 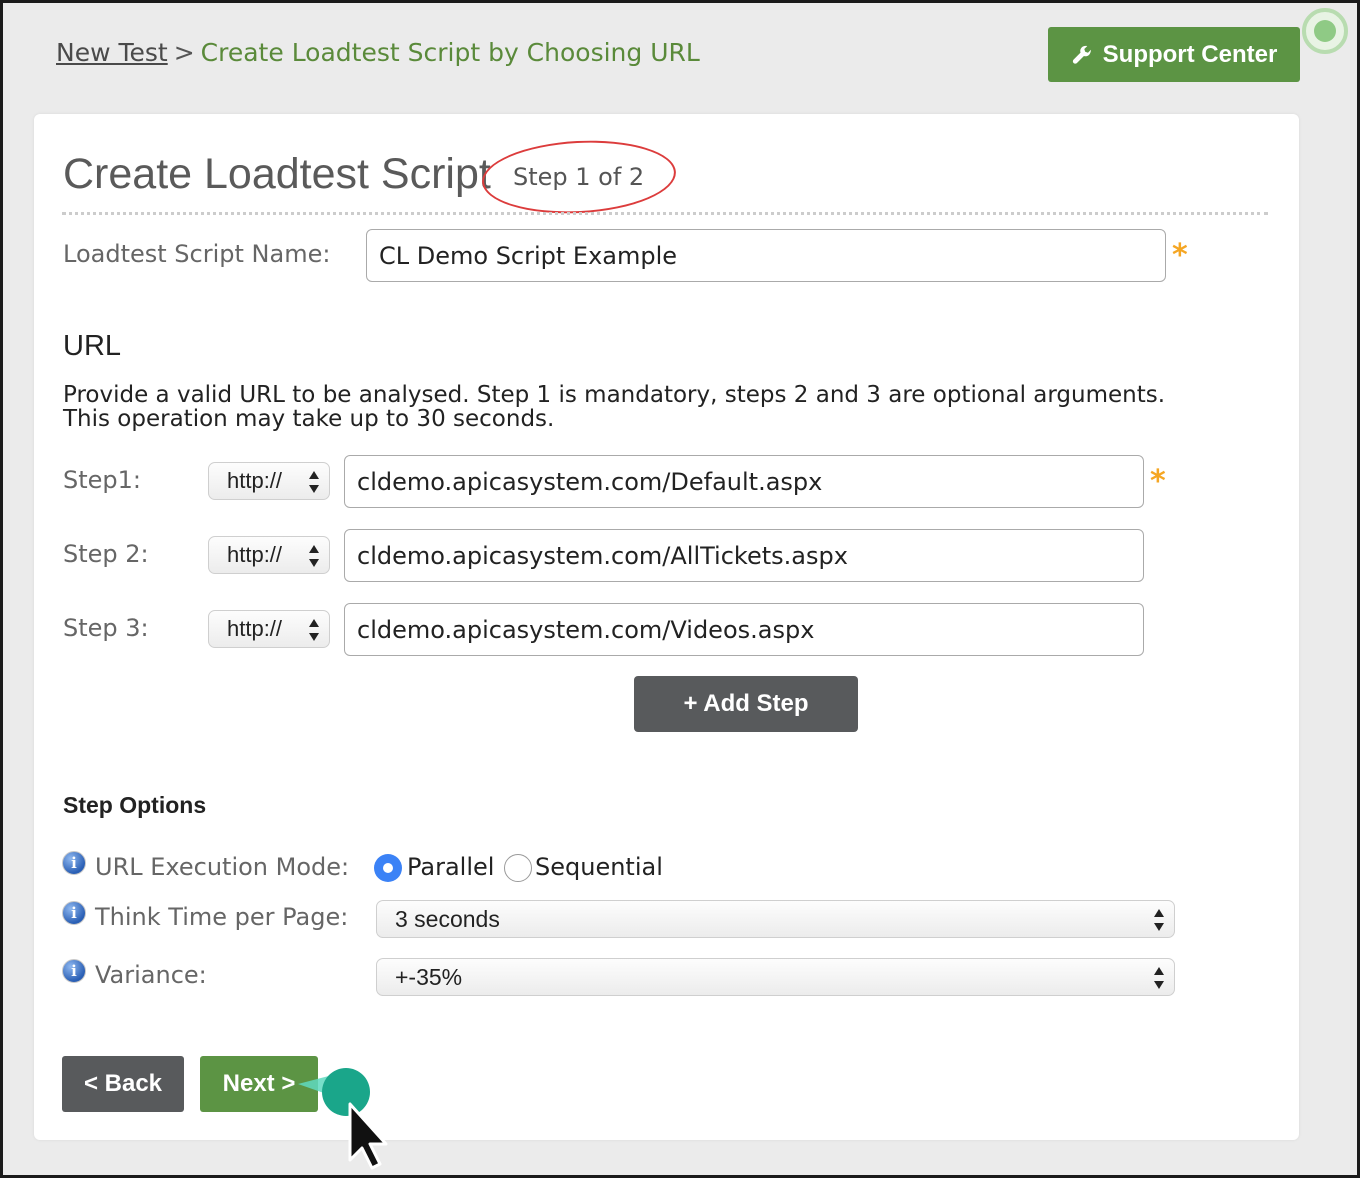 What do you see at coordinates (106, 554) in the screenshot?
I see `step-2-label: Step 2:` at bounding box center [106, 554].